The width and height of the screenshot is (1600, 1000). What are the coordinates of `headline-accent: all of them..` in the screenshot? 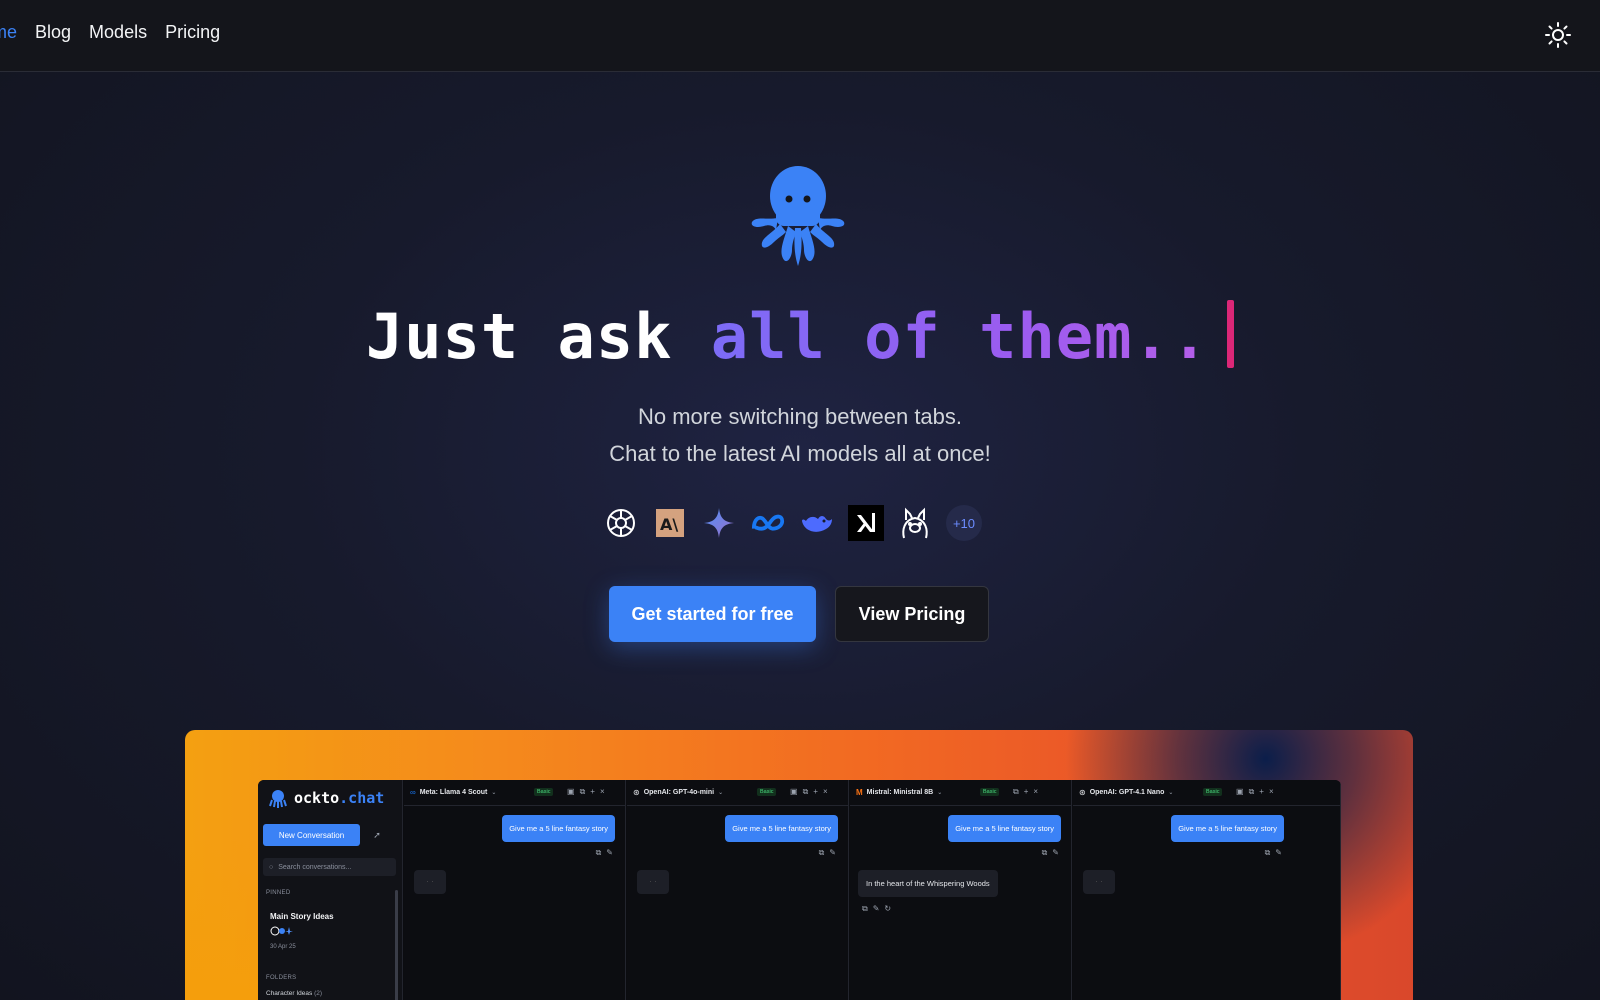 It's located at (960, 336).